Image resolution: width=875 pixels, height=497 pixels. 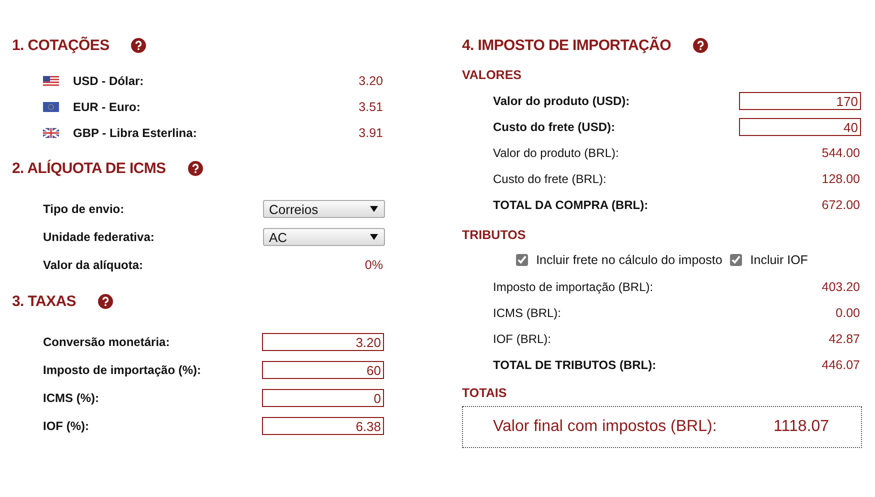 I want to click on dropdown: Correios, so click(x=324, y=209).